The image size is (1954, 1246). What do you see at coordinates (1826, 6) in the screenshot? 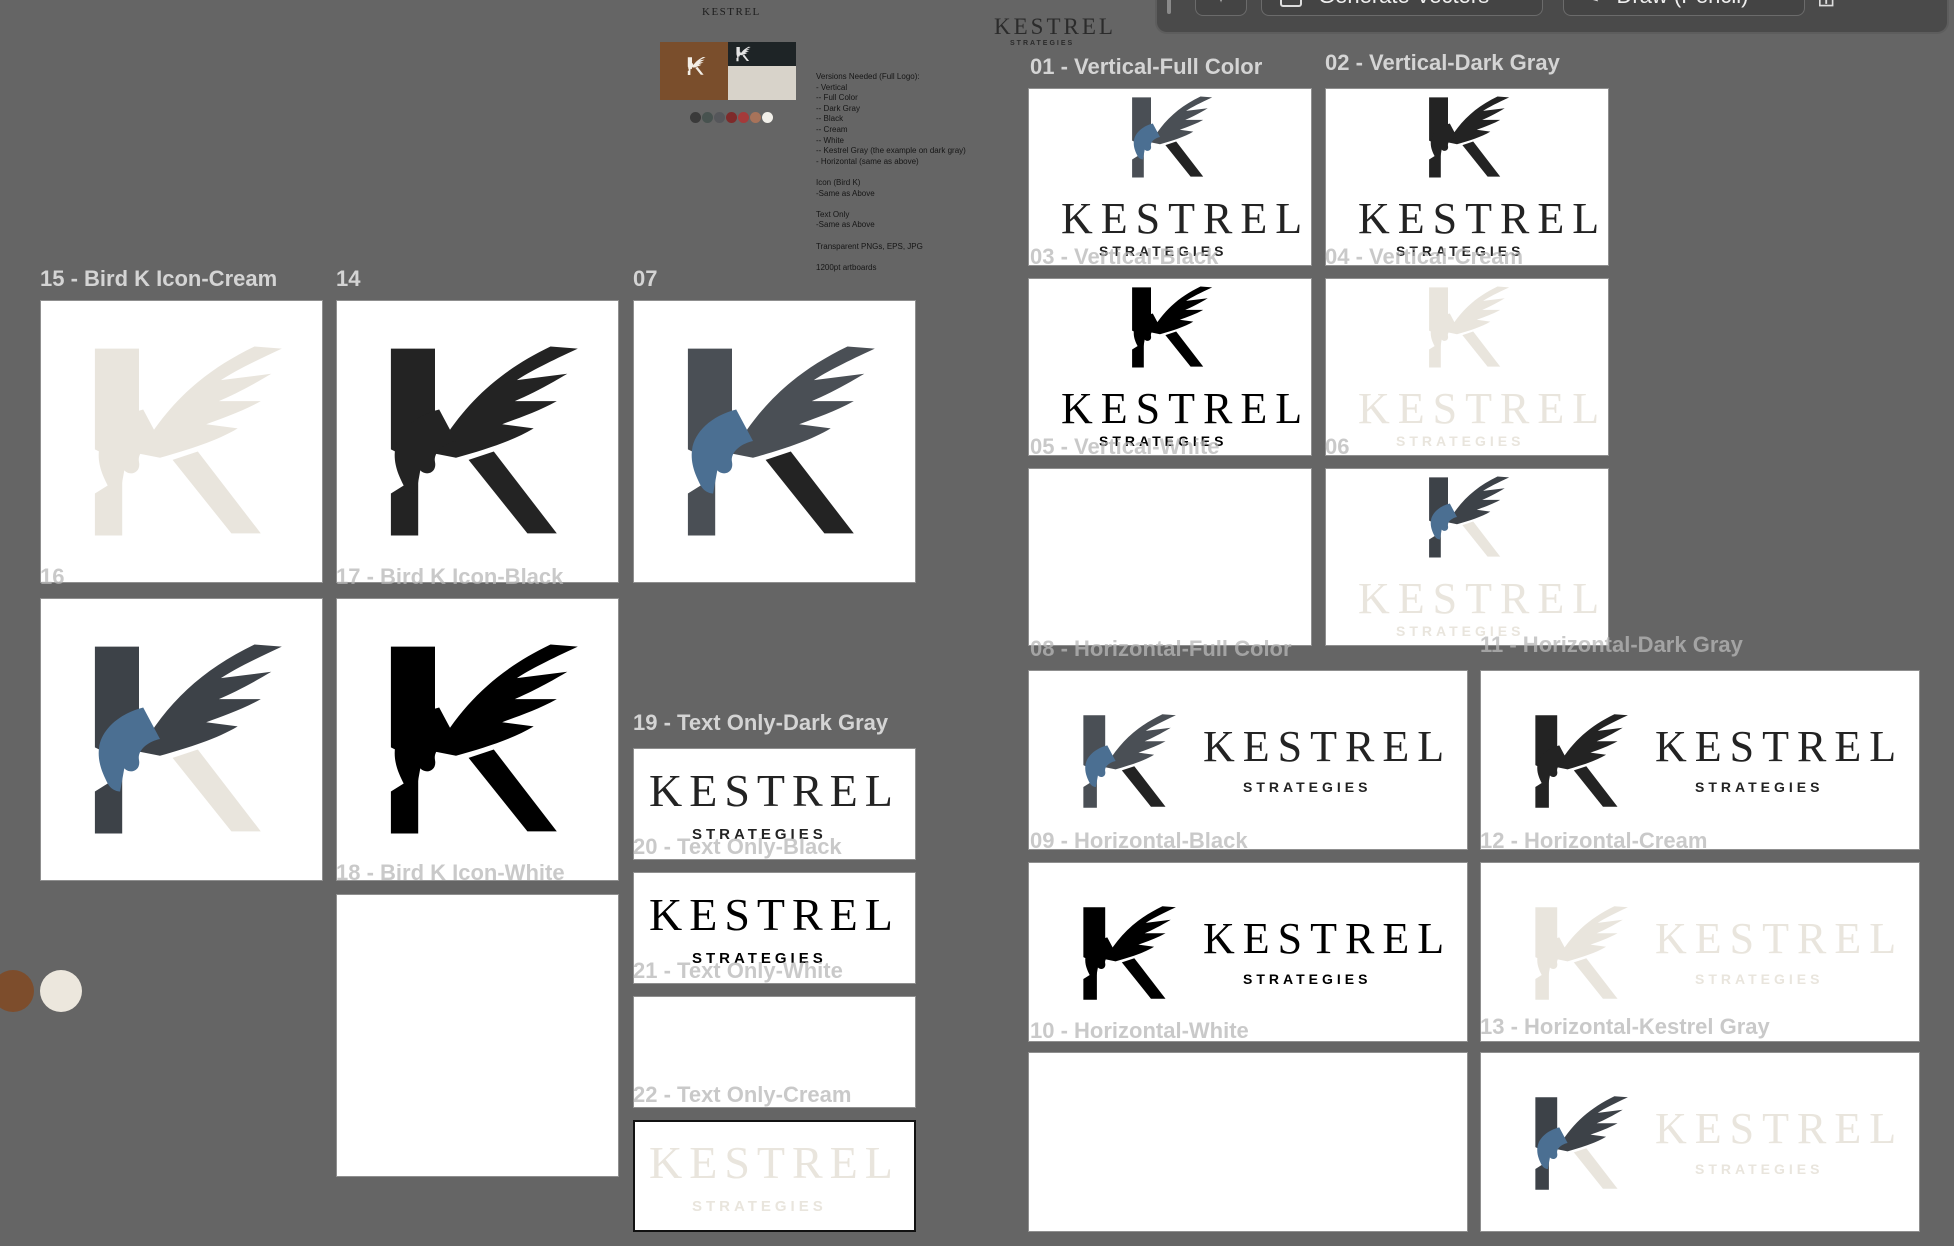
I see `add-image-icon: ⊞` at bounding box center [1826, 6].